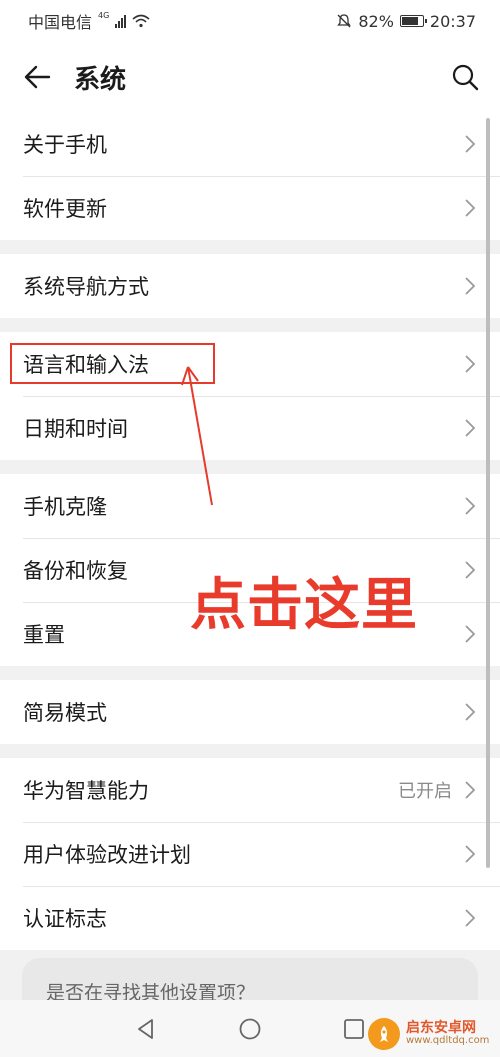  I want to click on setting-date-time: 日期和时间, so click(250, 428).